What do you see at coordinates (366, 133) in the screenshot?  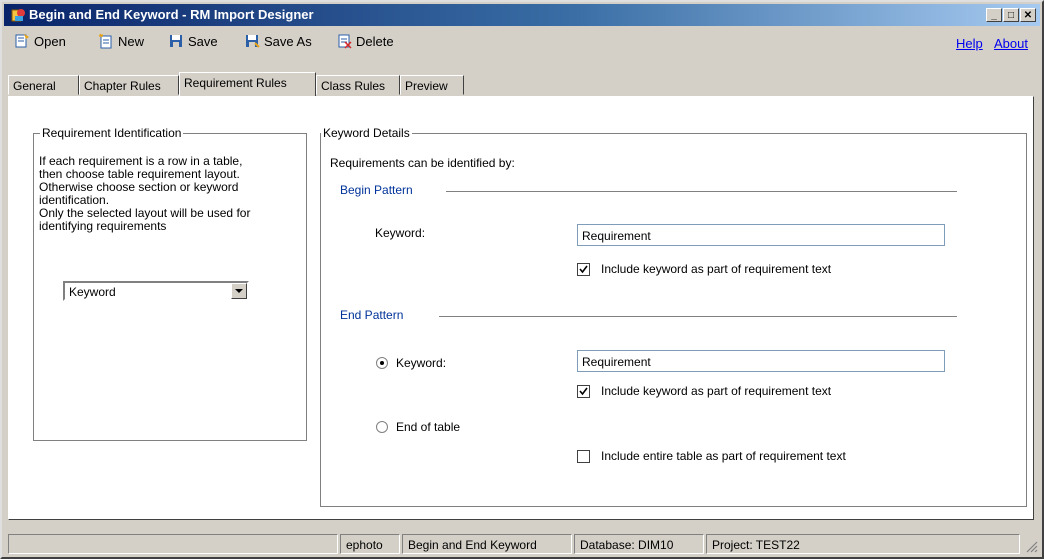 I see `keyword-details-title: Keyword Details` at bounding box center [366, 133].